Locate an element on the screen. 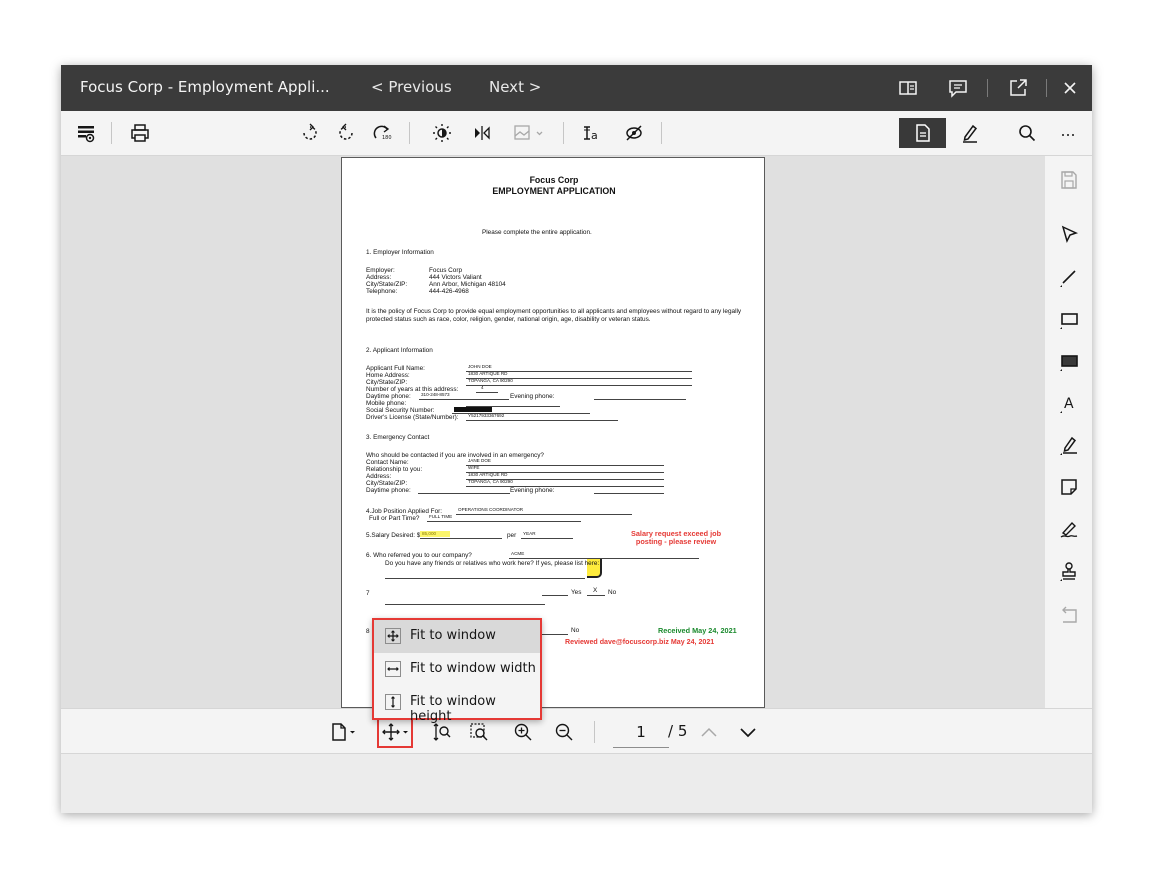 This screenshot has height=877, width=1152. text-icon: A is located at coordinates (1069, 403).